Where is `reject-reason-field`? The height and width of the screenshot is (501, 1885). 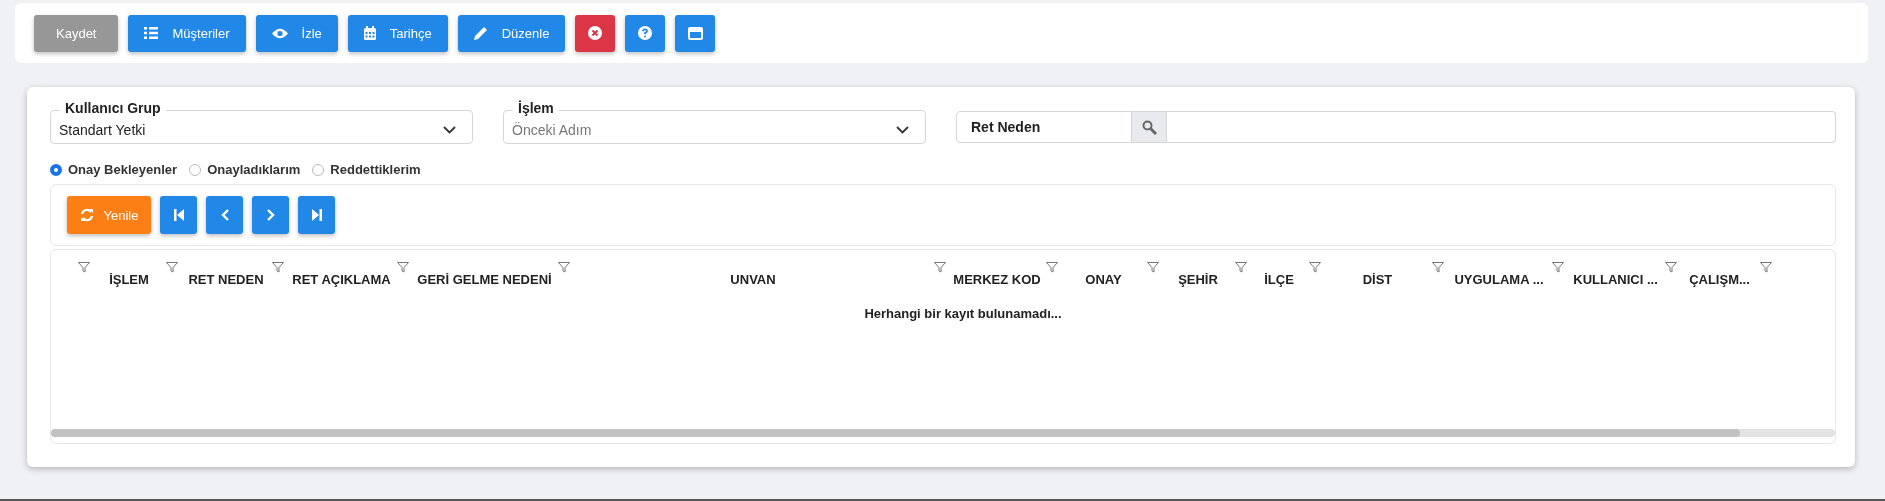 reject-reason-field is located at coordinates (1501, 127).